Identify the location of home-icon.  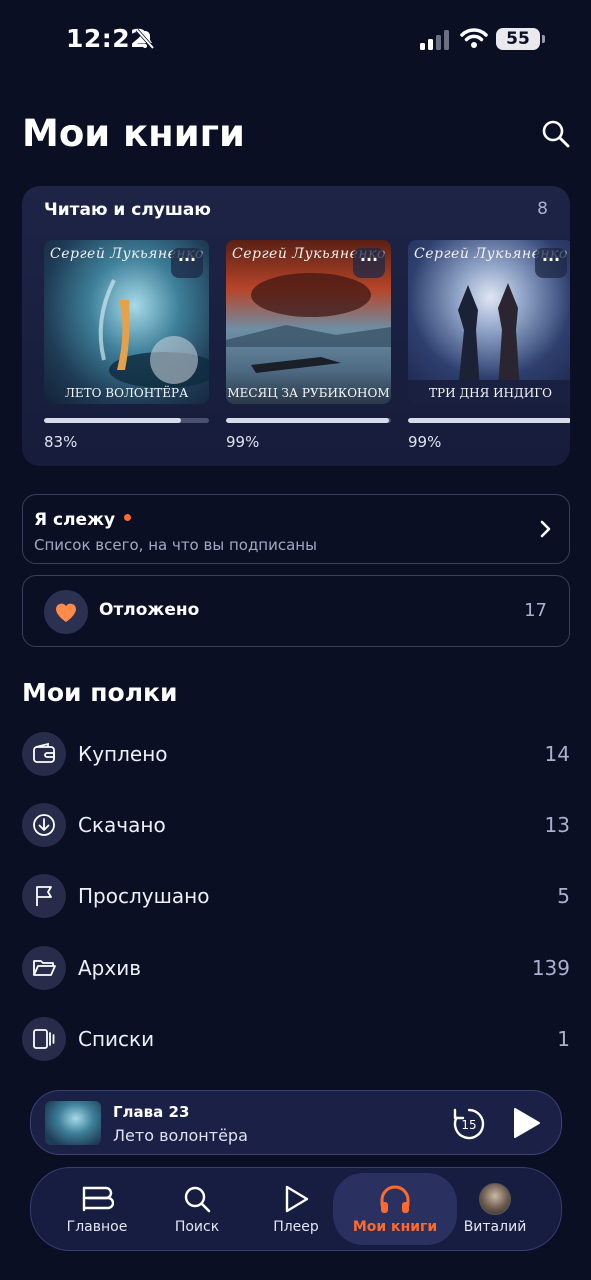
(98, 1199).